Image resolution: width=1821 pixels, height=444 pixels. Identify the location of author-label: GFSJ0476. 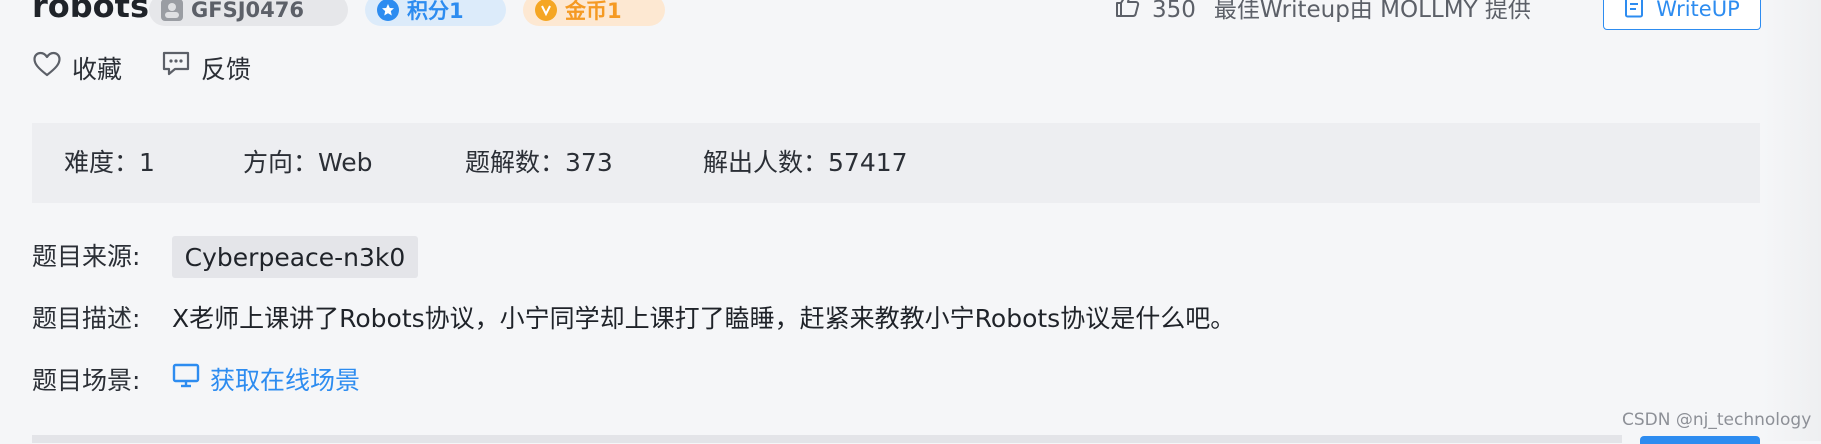
(247, 11).